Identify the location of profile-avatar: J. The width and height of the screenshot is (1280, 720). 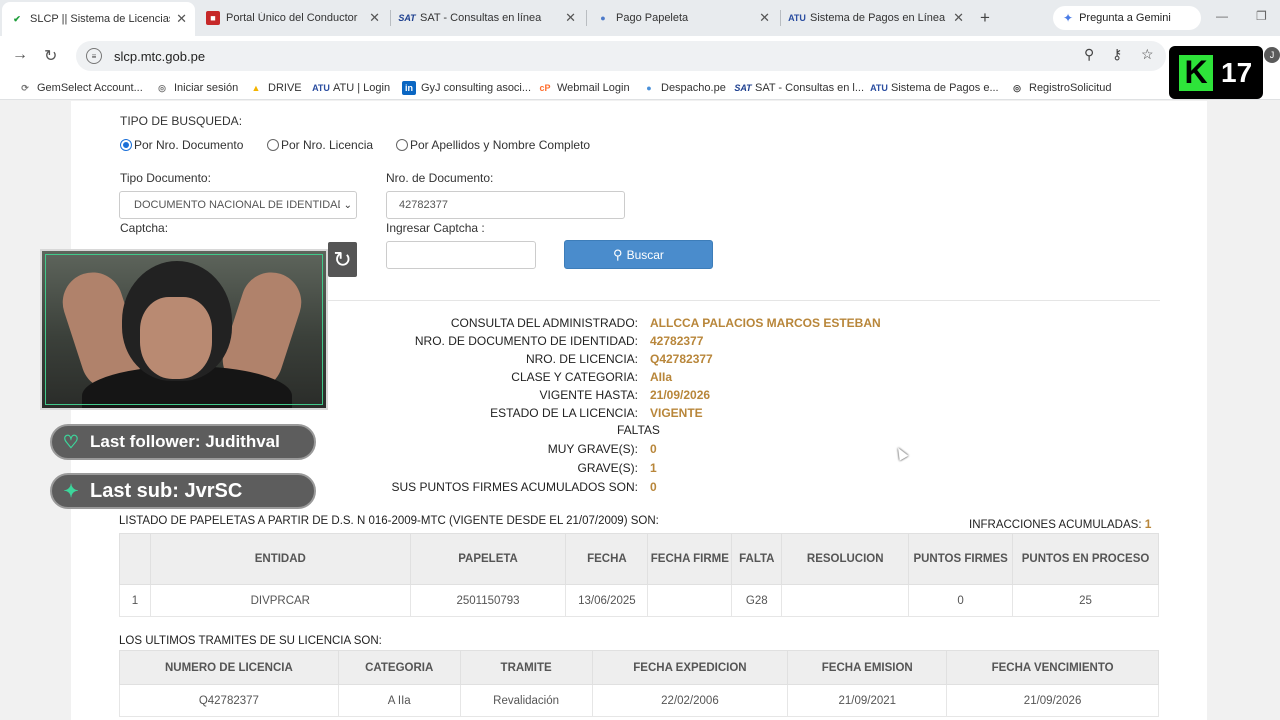
(1272, 55).